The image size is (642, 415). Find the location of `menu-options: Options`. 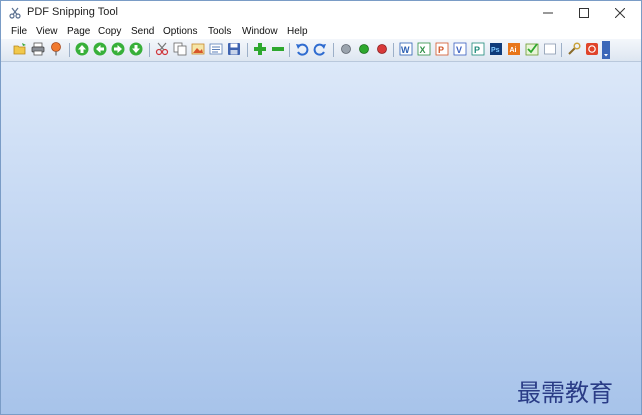

menu-options: Options is located at coordinates (180, 32).